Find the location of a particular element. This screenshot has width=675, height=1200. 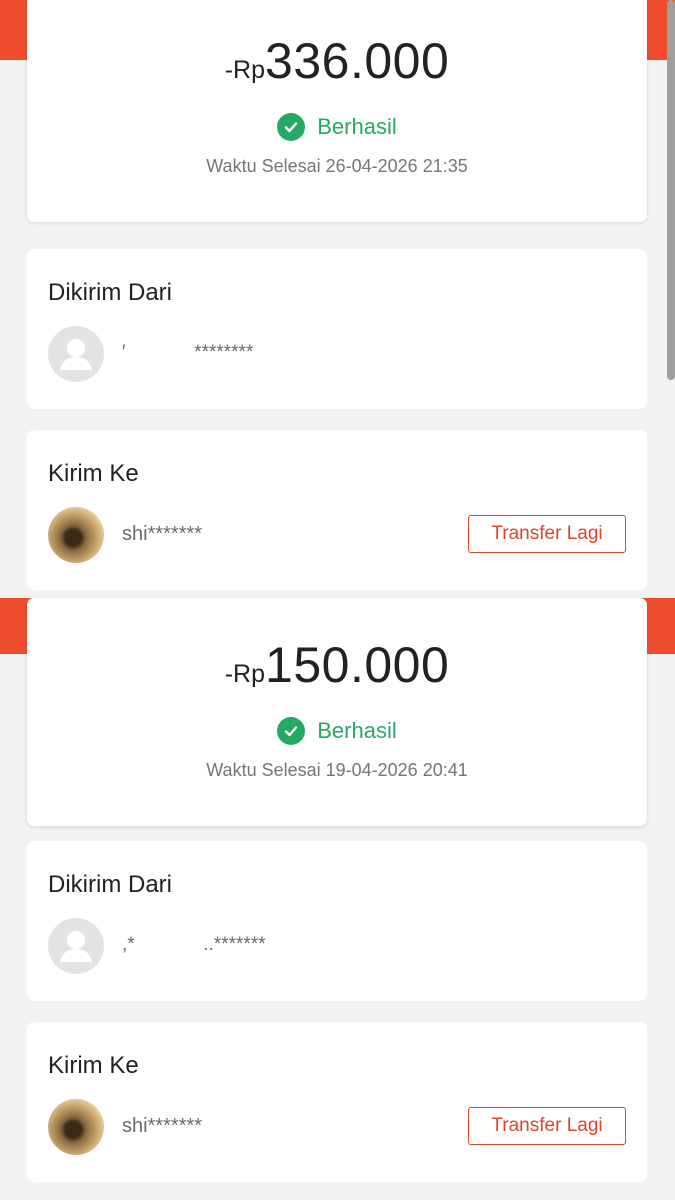

scrollbar is located at coordinates (671, 190).